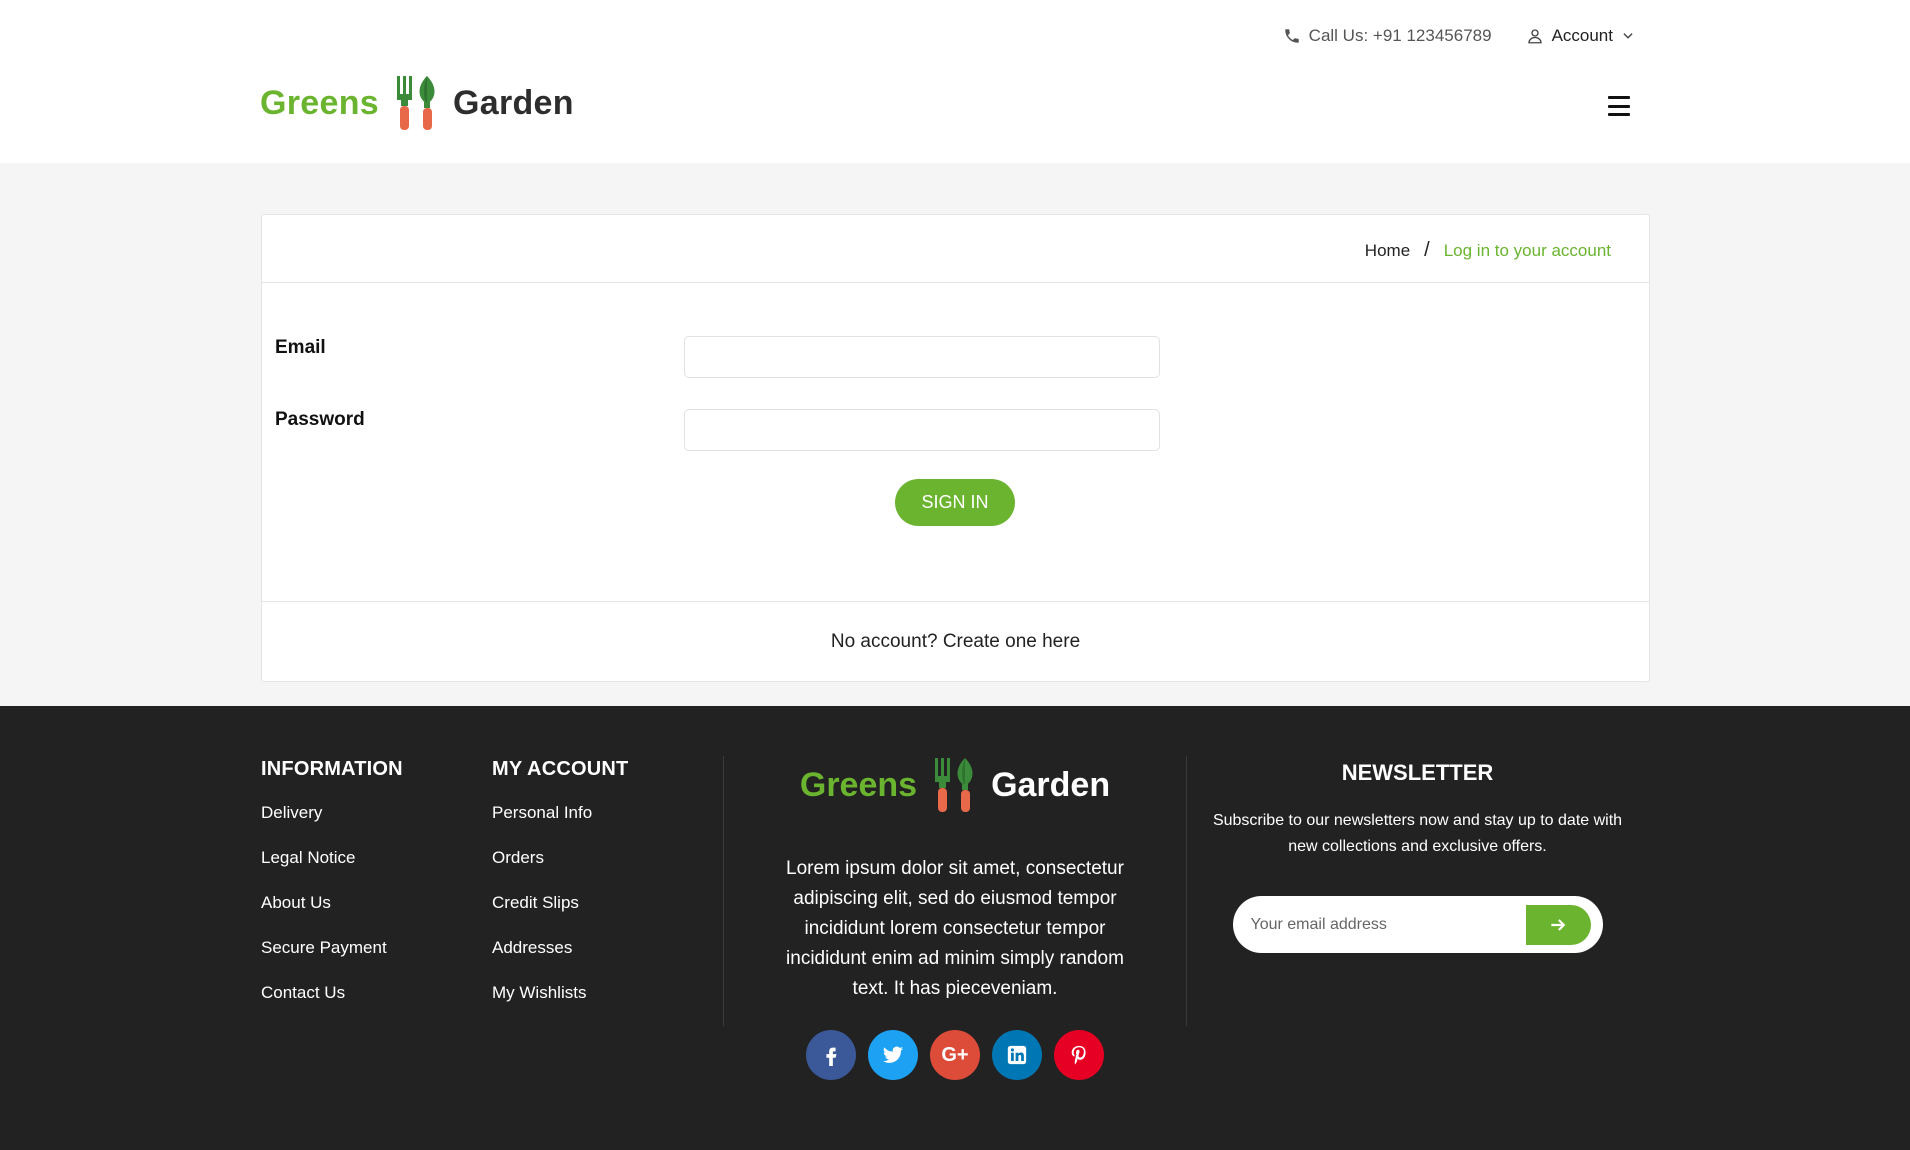 The height and width of the screenshot is (1150, 1910). What do you see at coordinates (1400, 35) in the screenshot?
I see `call-us-text: Call Us: +91 123456789` at bounding box center [1400, 35].